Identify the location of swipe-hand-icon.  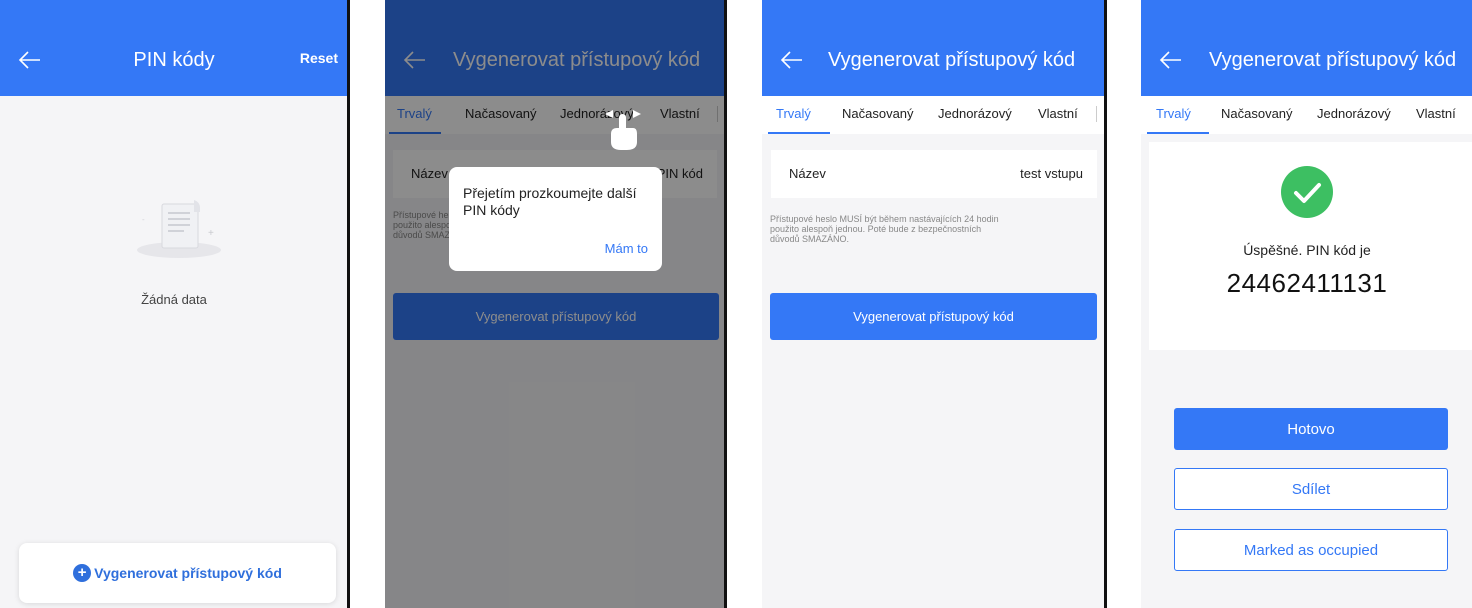
(623, 130).